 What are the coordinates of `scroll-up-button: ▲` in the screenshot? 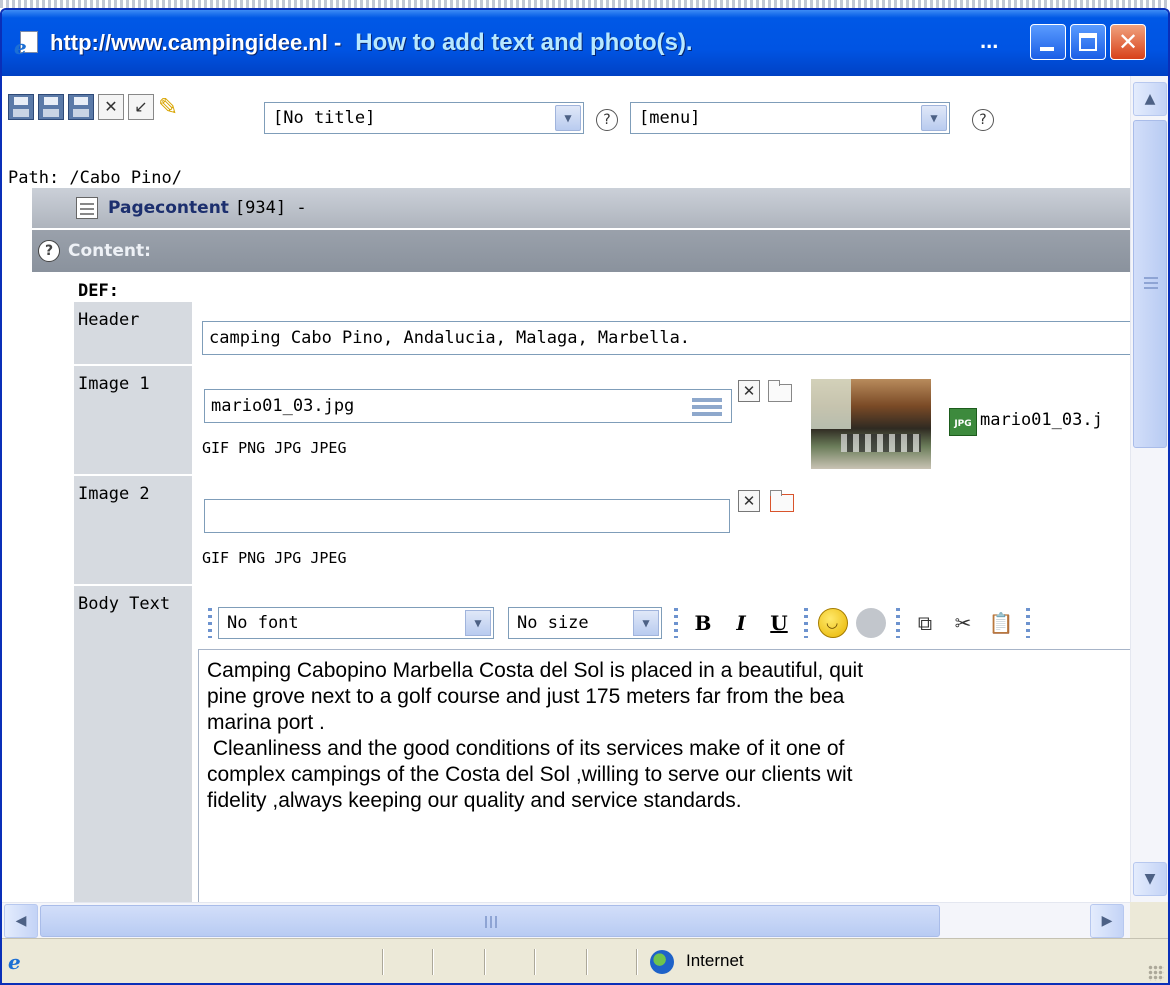 It's located at (1150, 99).